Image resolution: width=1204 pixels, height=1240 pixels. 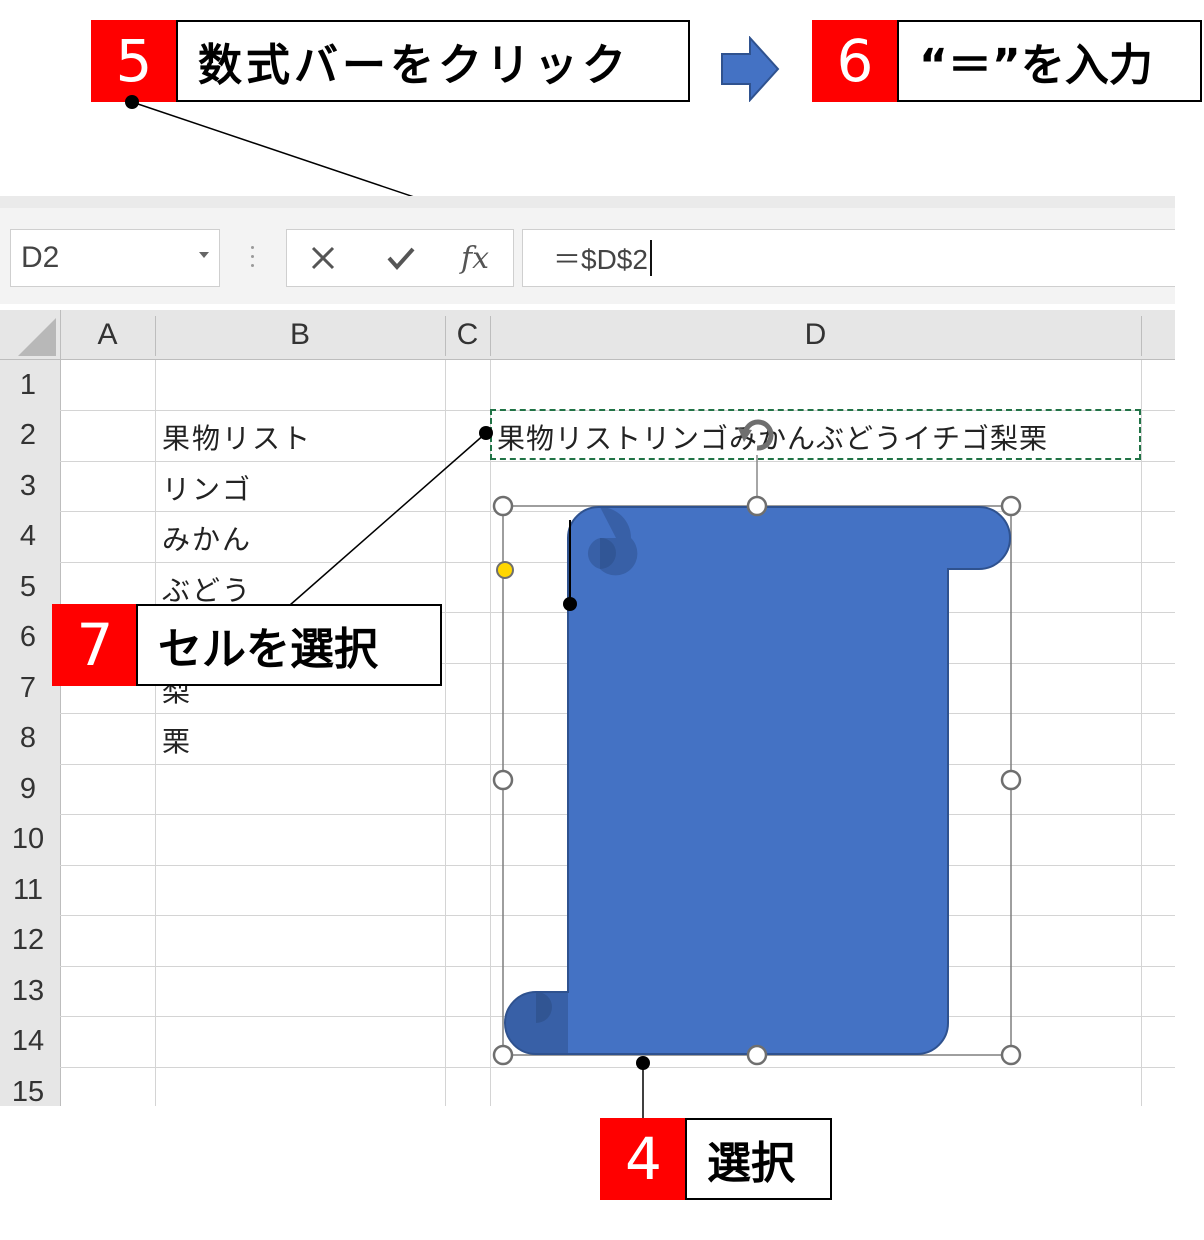 I want to click on step-4-label: 選択, so click(x=758, y=1159).